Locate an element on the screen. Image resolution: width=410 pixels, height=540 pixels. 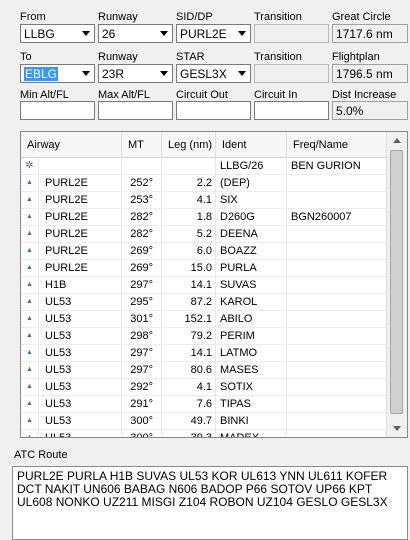
mt-cell: 269° is located at coordinates (142, 251).